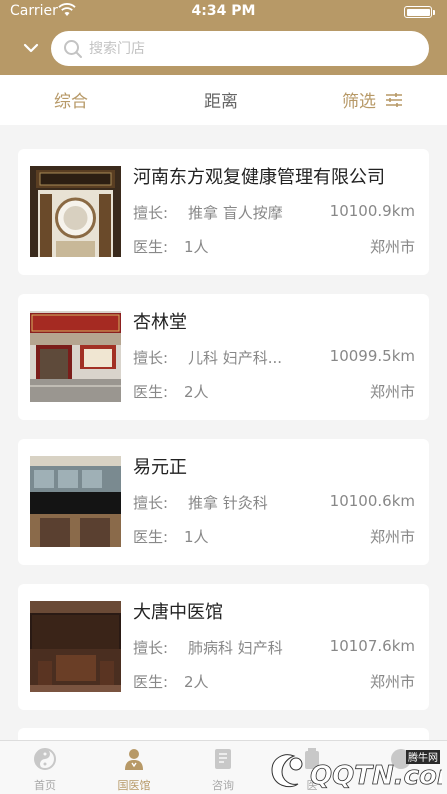  What do you see at coordinates (160, 322) in the screenshot?
I see `store-name: 杏林堂` at bounding box center [160, 322].